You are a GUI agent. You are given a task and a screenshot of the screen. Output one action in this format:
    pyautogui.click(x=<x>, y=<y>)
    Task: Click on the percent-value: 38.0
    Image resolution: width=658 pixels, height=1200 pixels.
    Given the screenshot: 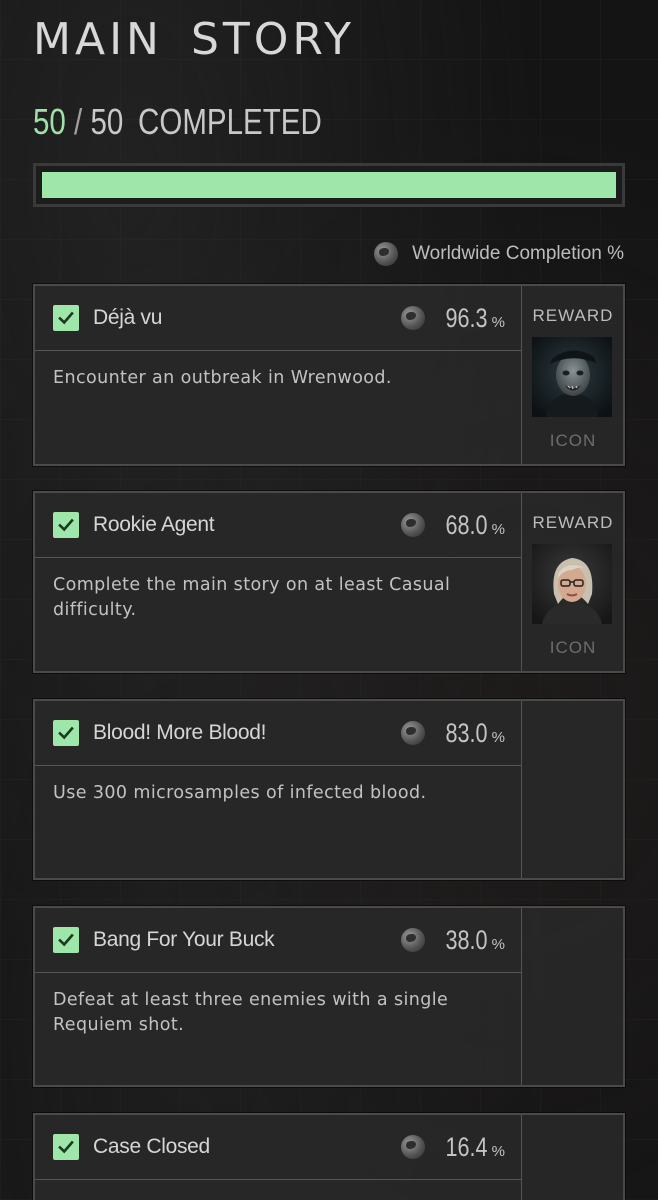 What is the action you would take?
    pyautogui.click(x=466, y=939)
    